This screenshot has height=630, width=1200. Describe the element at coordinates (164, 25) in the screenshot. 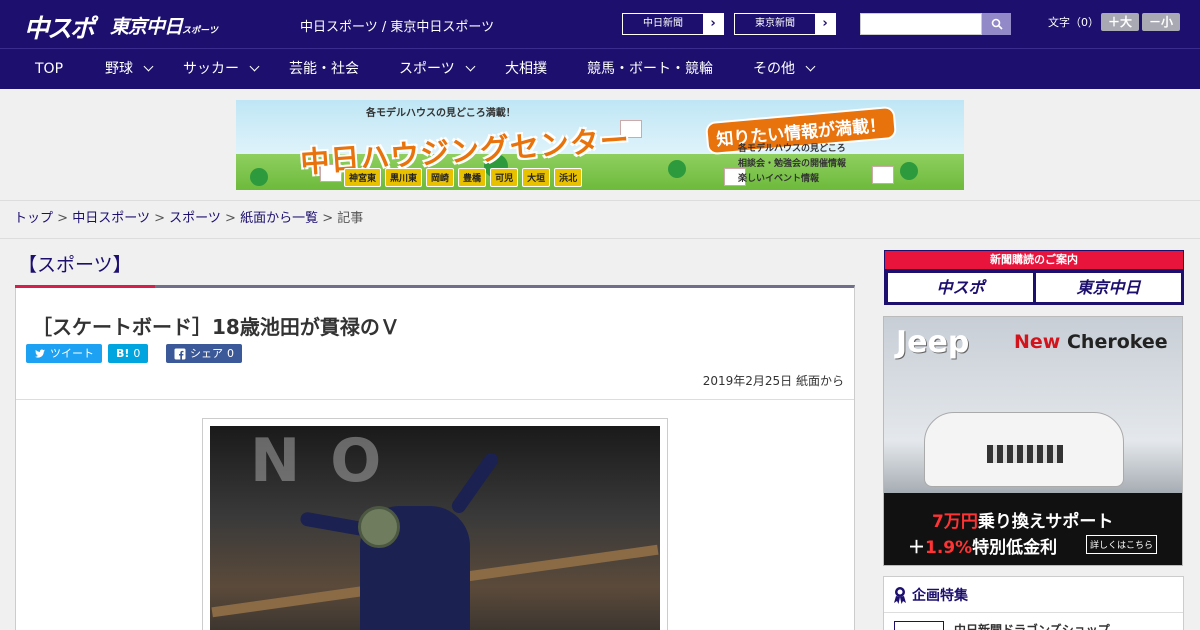

I see `tokyo-chunichi-logo: 東京中日スポーツ` at that location.